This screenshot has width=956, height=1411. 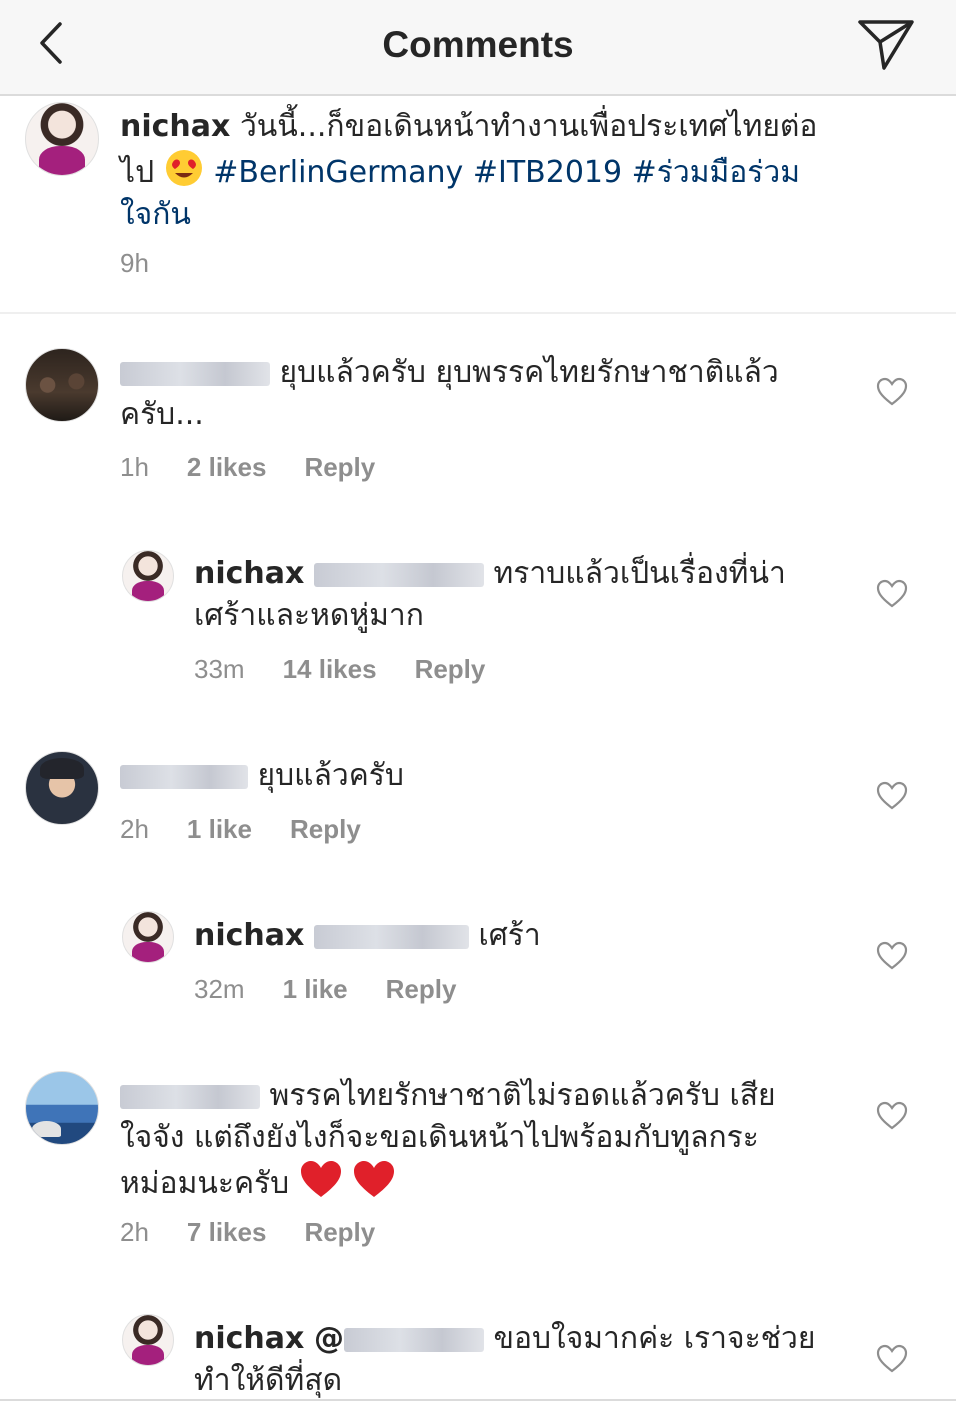 What do you see at coordinates (219, 669) in the screenshot?
I see `timestamp: 33m` at bounding box center [219, 669].